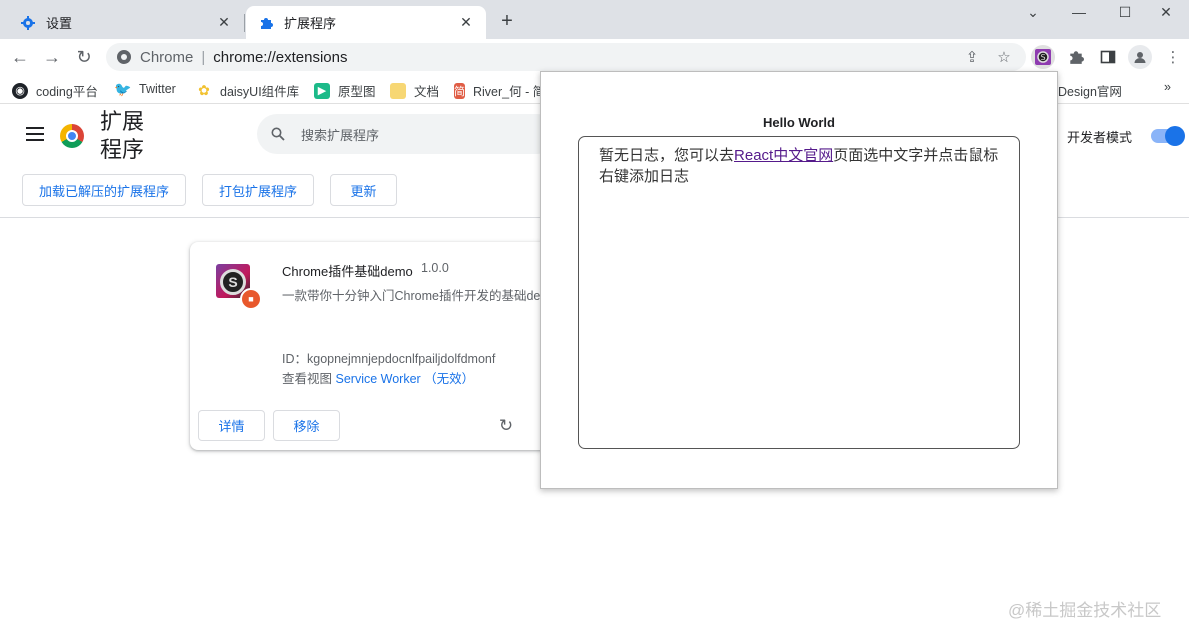 This screenshot has width=1189, height=635. Describe the element at coordinates (35, 134) in the screenshot. I see `menu-icon` at that location.